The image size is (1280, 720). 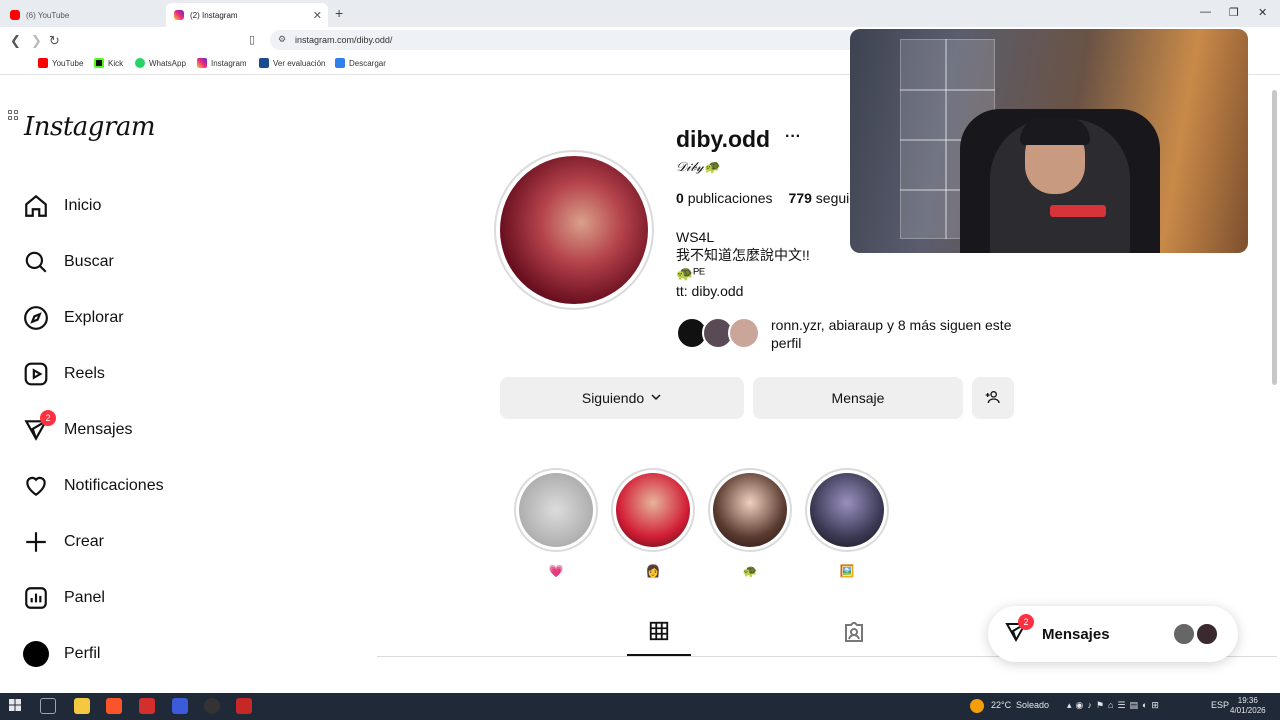 What do you see at coordinates (36, 542) in the screenshot?
I see `plus-icon` at bounding box center [36, 542].